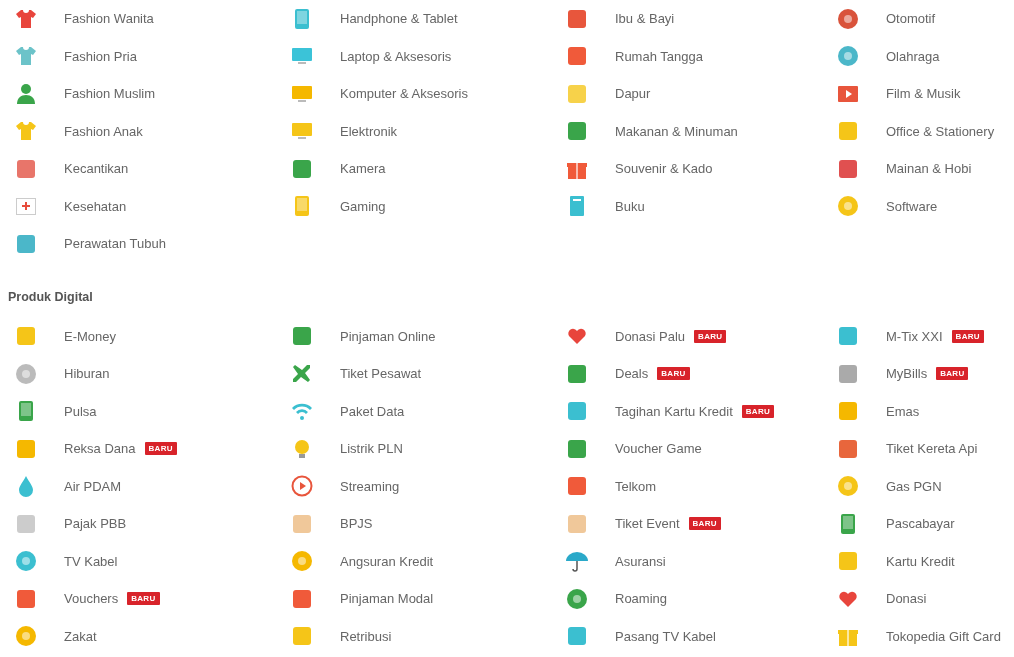  Describe the element at coordinates (630, 206) in the screenshot. I see `category-link: Buku` at that location.